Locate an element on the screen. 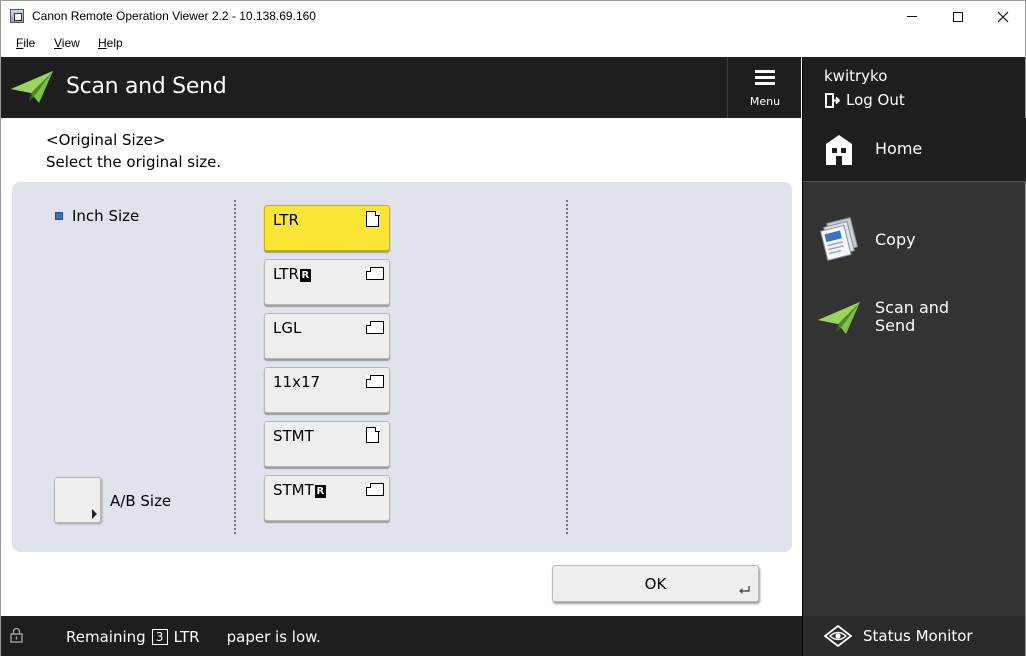  ab-size-label: A/B Size is located at coordinates (141, 501).